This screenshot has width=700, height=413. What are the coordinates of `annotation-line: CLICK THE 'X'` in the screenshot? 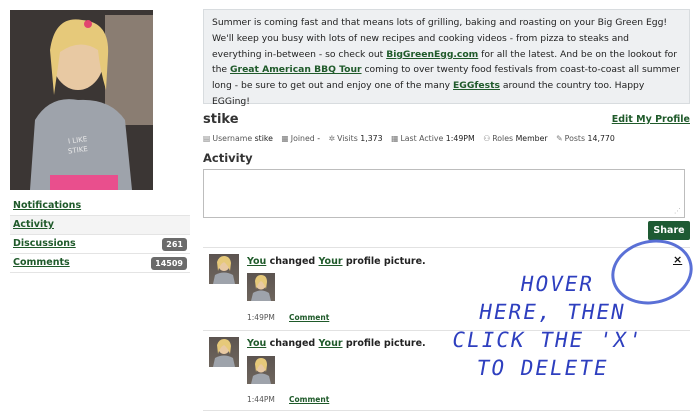 It's located at (547, 340).